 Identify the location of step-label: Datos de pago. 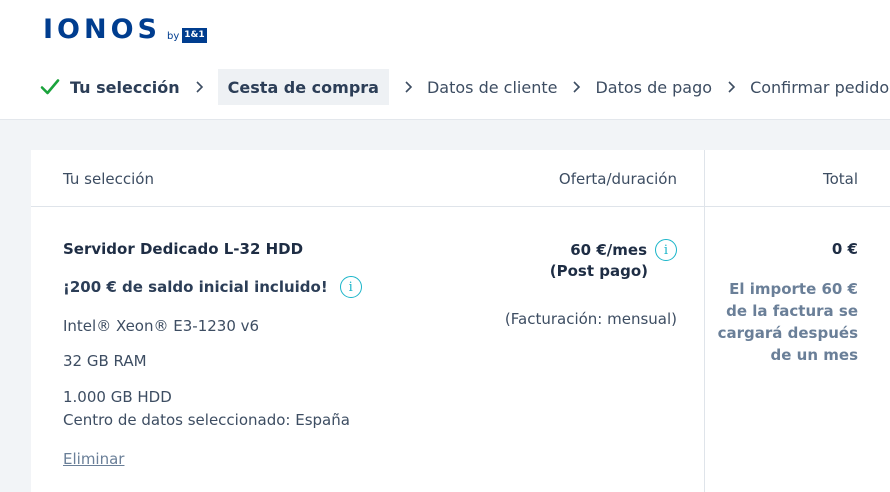
(654, 87).